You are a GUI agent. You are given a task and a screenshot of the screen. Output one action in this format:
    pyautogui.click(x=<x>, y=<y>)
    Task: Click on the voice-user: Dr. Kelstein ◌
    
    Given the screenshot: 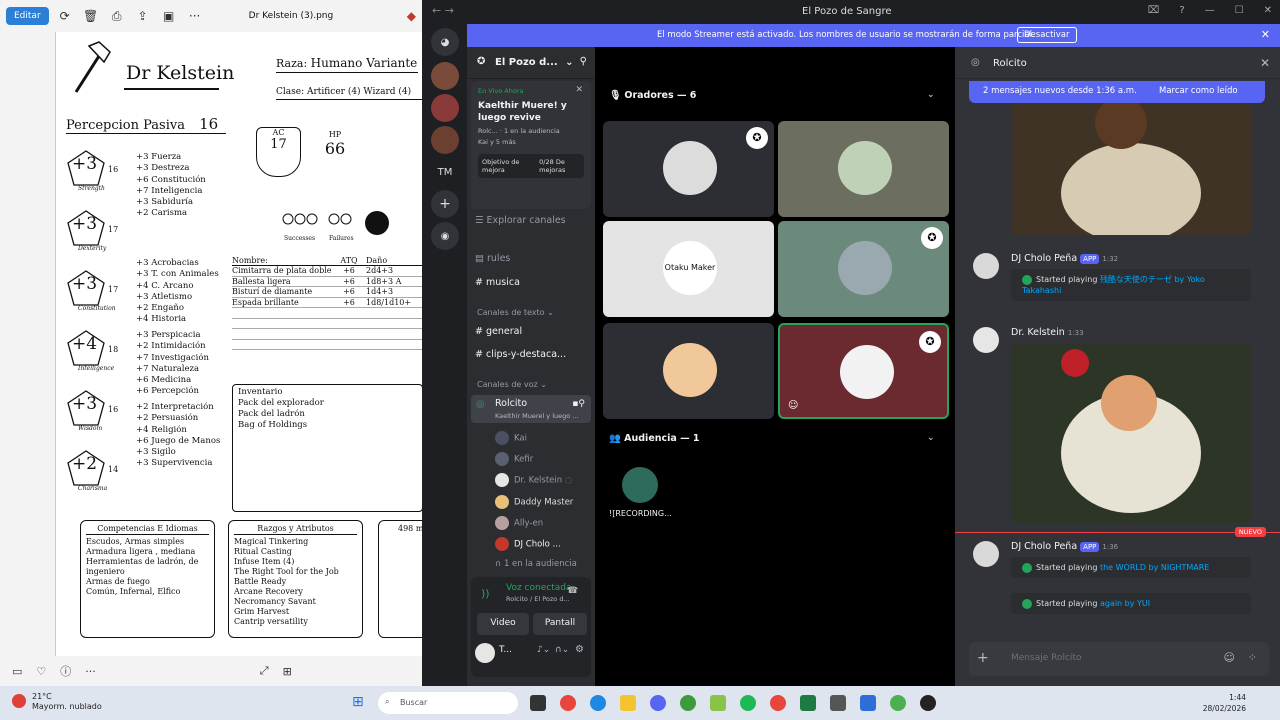 What is the action you would take?
    pyautogui.click(x=533, y=480)
    